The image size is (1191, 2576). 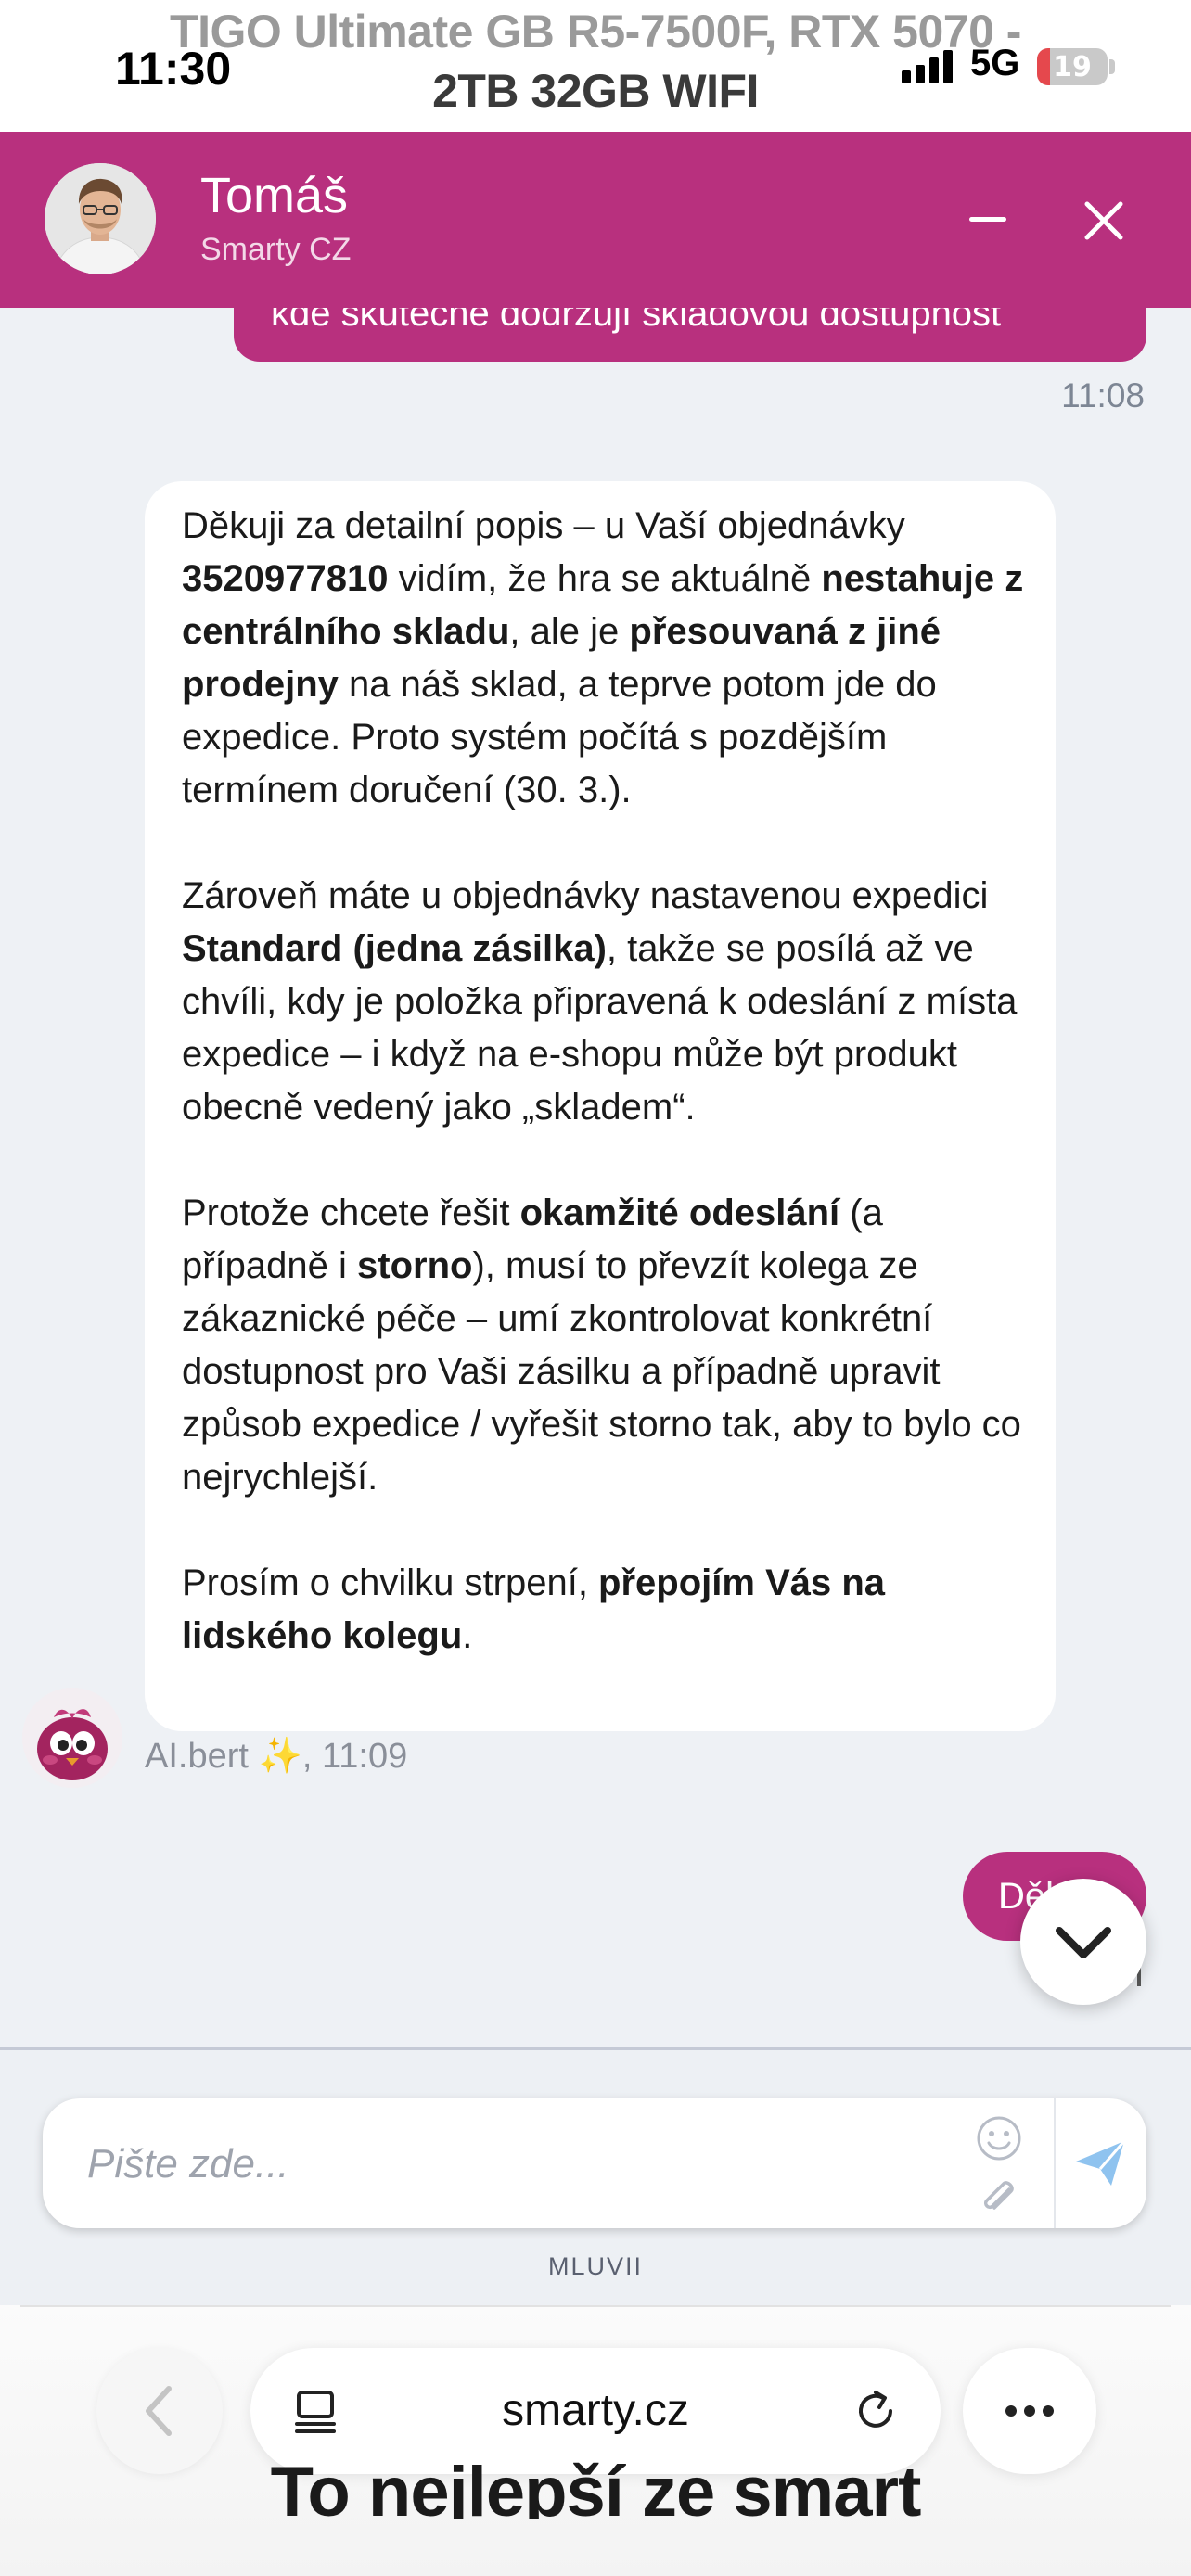 What do you see at coordinates (1011, 2411) in the screenshot?
I see `more-icon` at bounding box center [1011, 2411].